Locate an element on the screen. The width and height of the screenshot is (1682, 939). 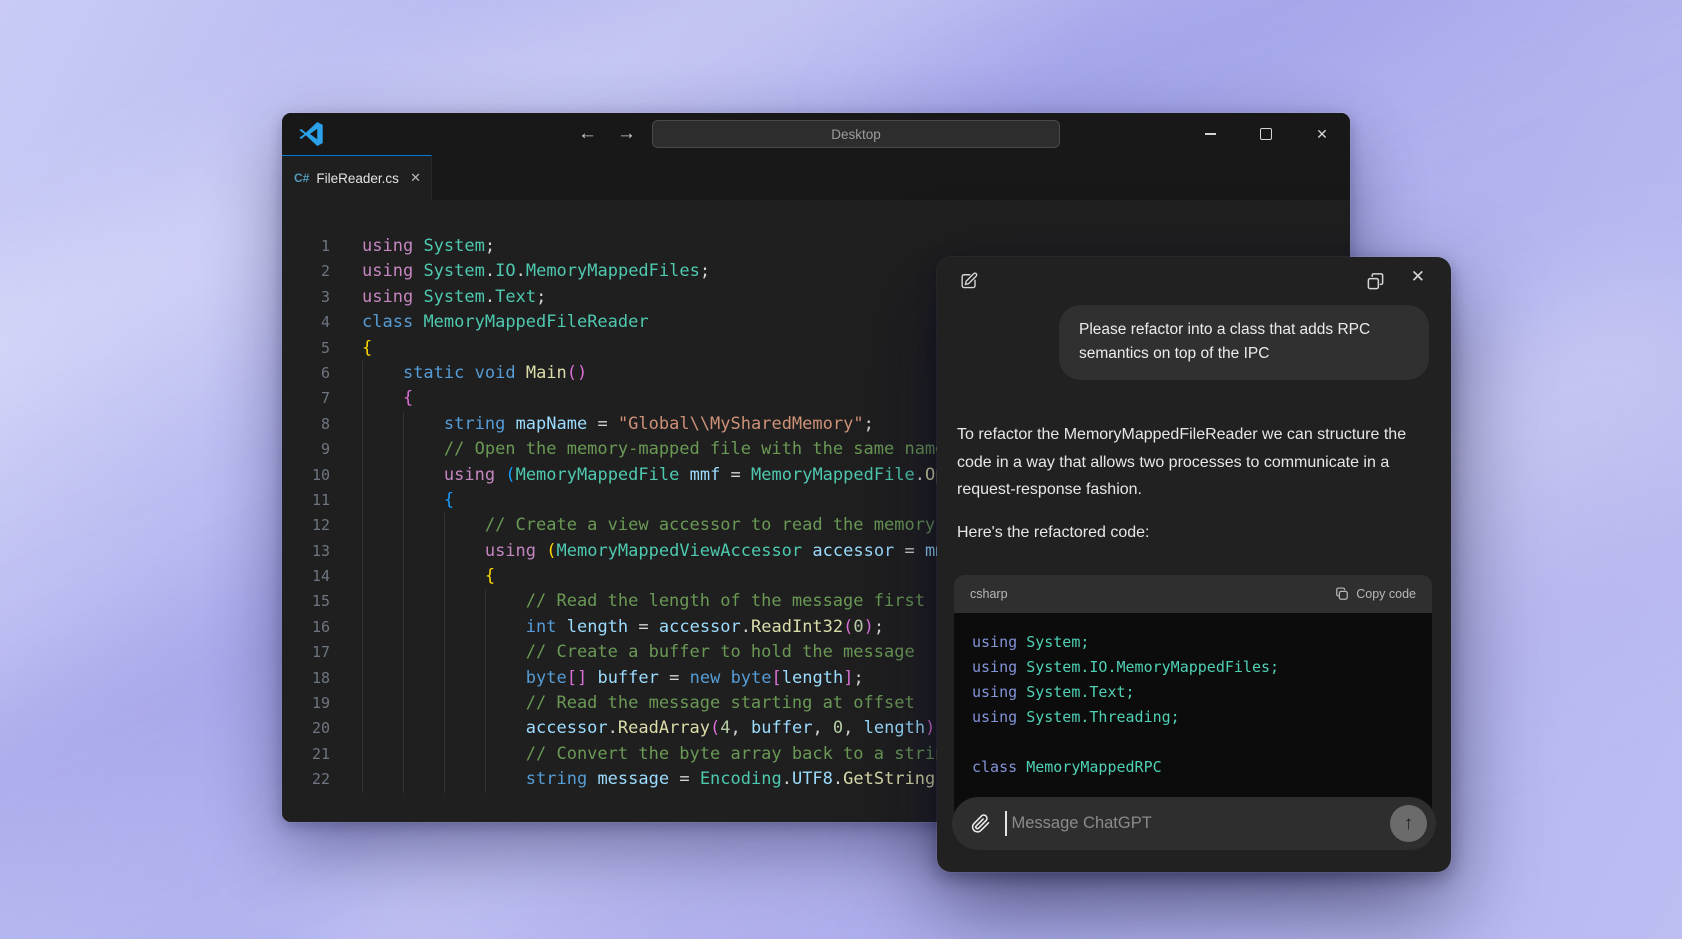
vscode-titlebar: ← → Desktop ✕ is located at coordinates (816, 134).